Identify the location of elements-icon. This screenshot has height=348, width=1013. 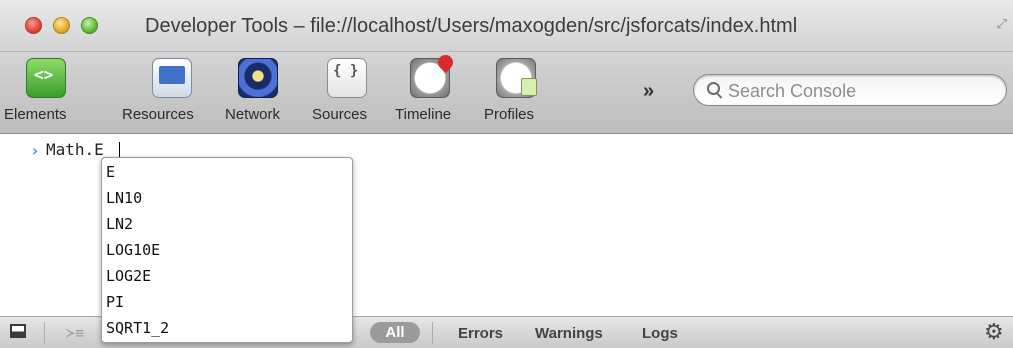
(46, 78).